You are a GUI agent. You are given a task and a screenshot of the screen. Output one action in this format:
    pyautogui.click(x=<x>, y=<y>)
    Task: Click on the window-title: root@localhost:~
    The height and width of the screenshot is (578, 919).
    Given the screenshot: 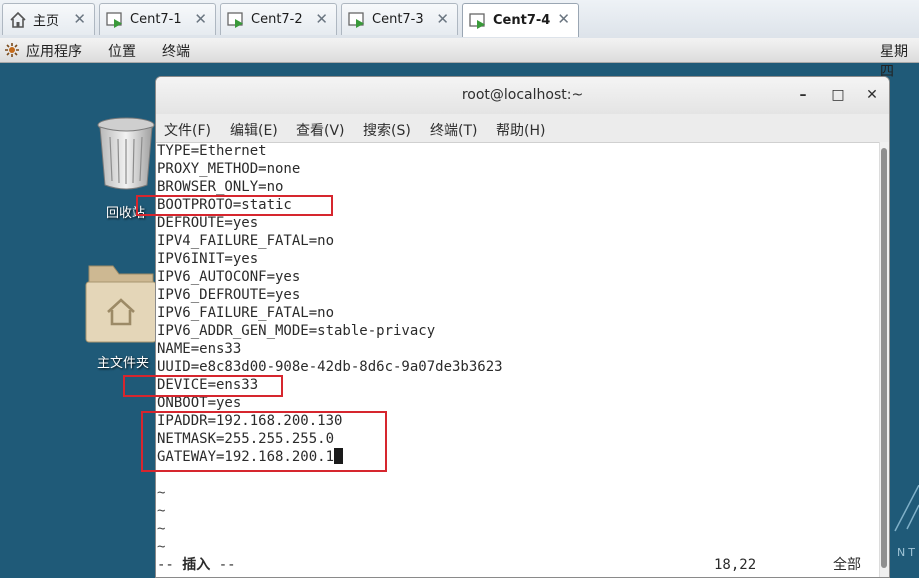 What is the action you would take?
    pyautogui.click(x=522, y=95)
    